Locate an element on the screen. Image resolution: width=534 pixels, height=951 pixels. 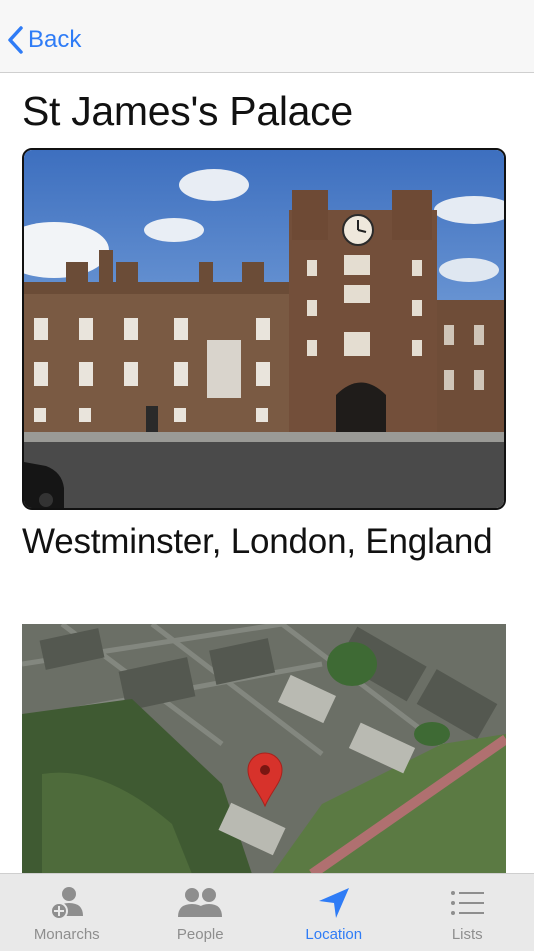
list-icon is located at coordinates (467, 903).